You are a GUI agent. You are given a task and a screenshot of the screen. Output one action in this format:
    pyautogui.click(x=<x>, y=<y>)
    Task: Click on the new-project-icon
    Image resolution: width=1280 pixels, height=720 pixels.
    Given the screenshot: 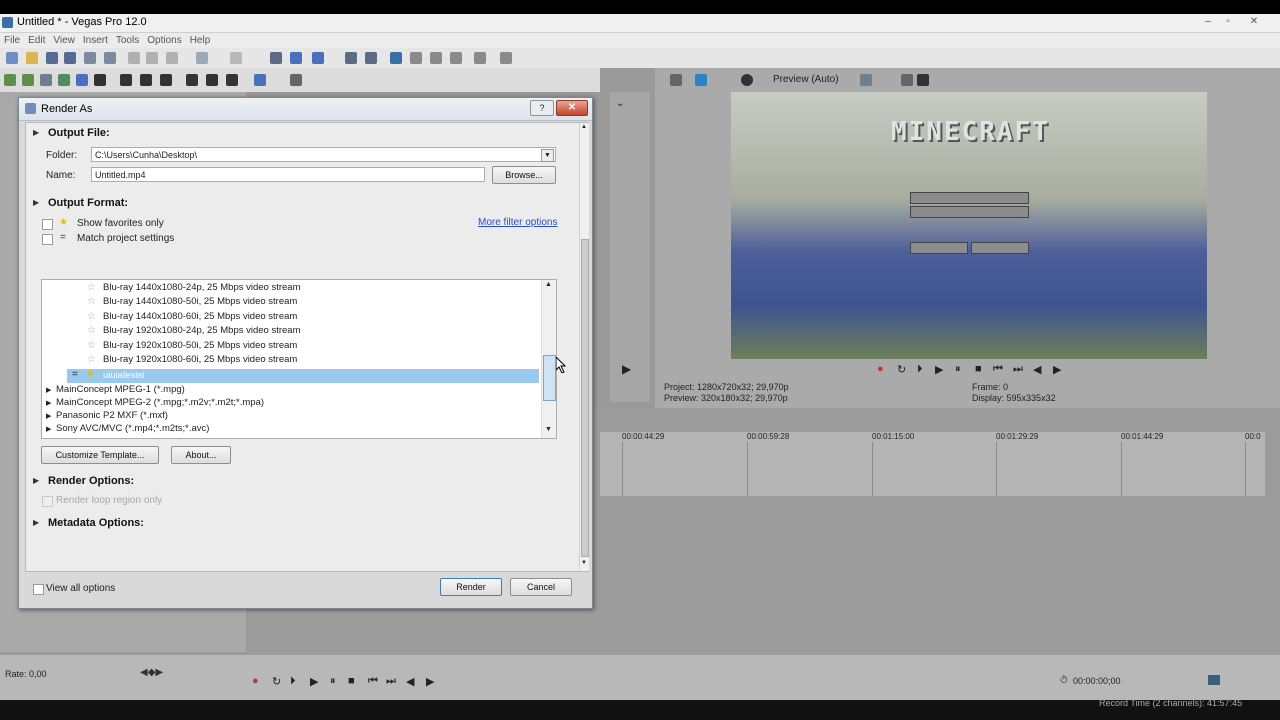 What is the action you would take?
    pyautogui.click(x=12, y=58)
    